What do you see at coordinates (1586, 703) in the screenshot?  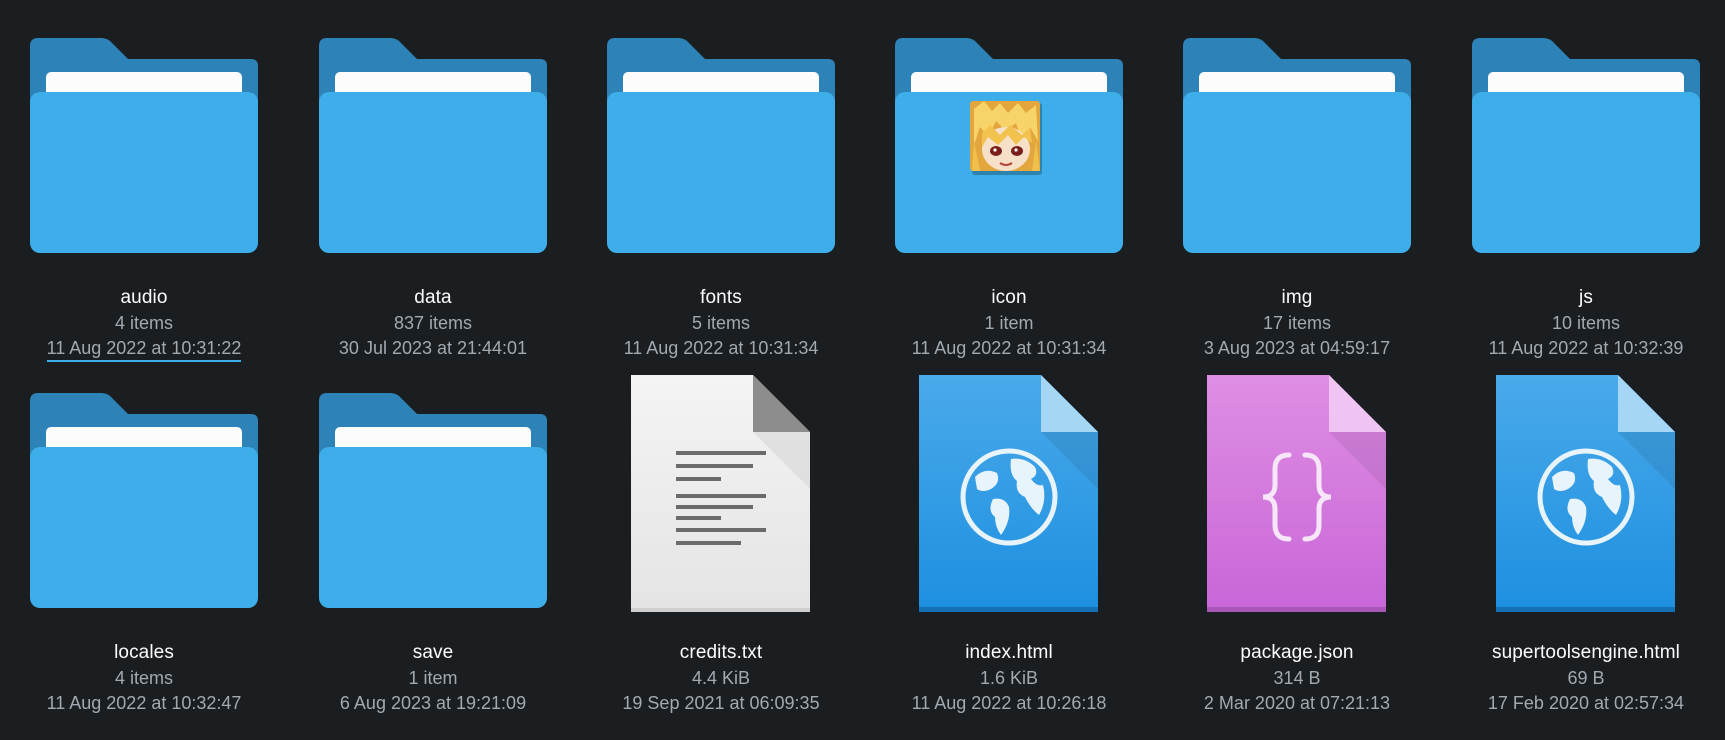 I see `modified-date: 17 Feb 2020 at 02:57:34` at bounding box center [1586, 703].